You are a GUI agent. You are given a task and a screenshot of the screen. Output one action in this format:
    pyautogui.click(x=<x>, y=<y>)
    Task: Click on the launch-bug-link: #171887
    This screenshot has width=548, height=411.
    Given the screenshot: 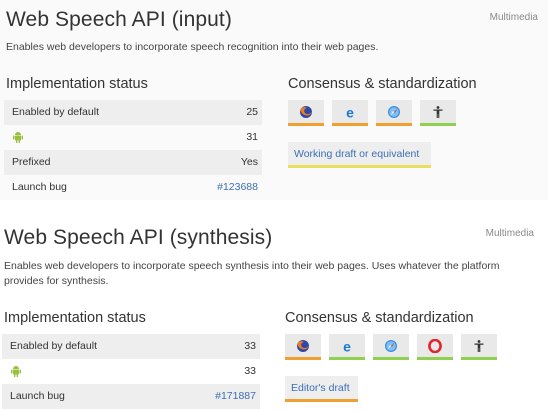 What is the action you would take?
    pyautogui.click(x=235, y=396)
    